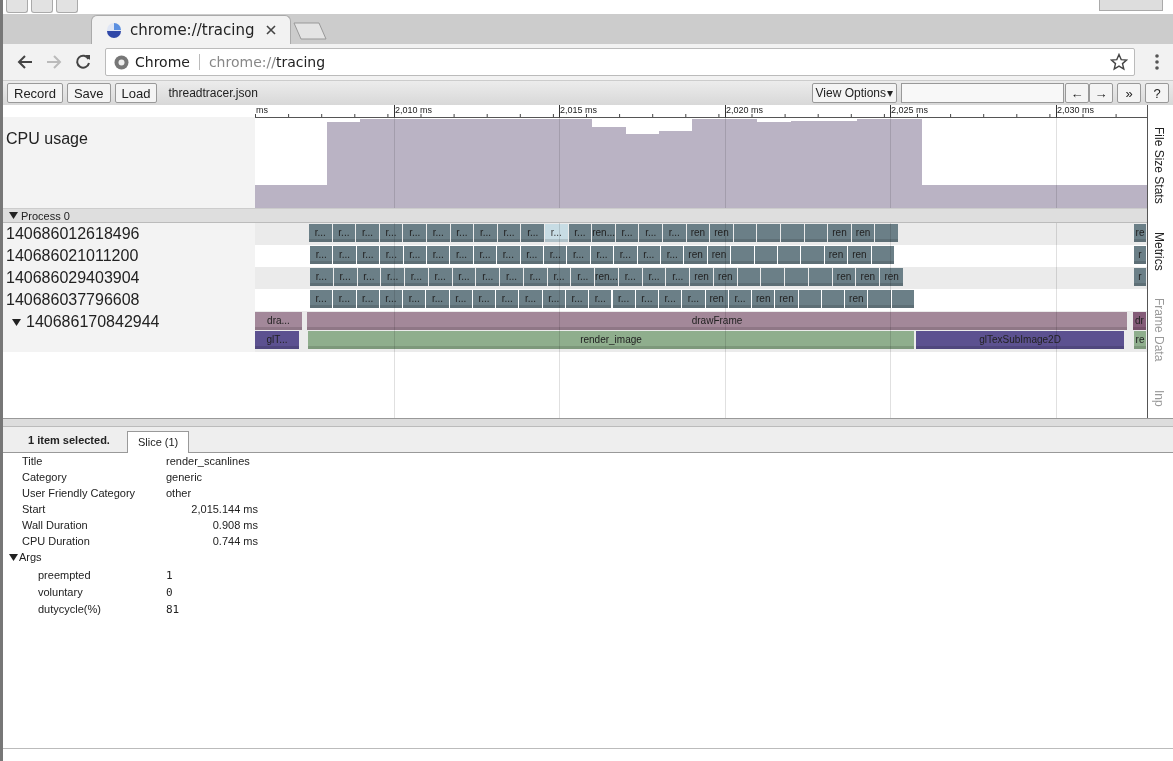 The image size is (1173, 761). What do you see at coordinates (854, 93) in the screenshot?
I see `view-options-button: View Options▾` at bounding box center [854, 93].